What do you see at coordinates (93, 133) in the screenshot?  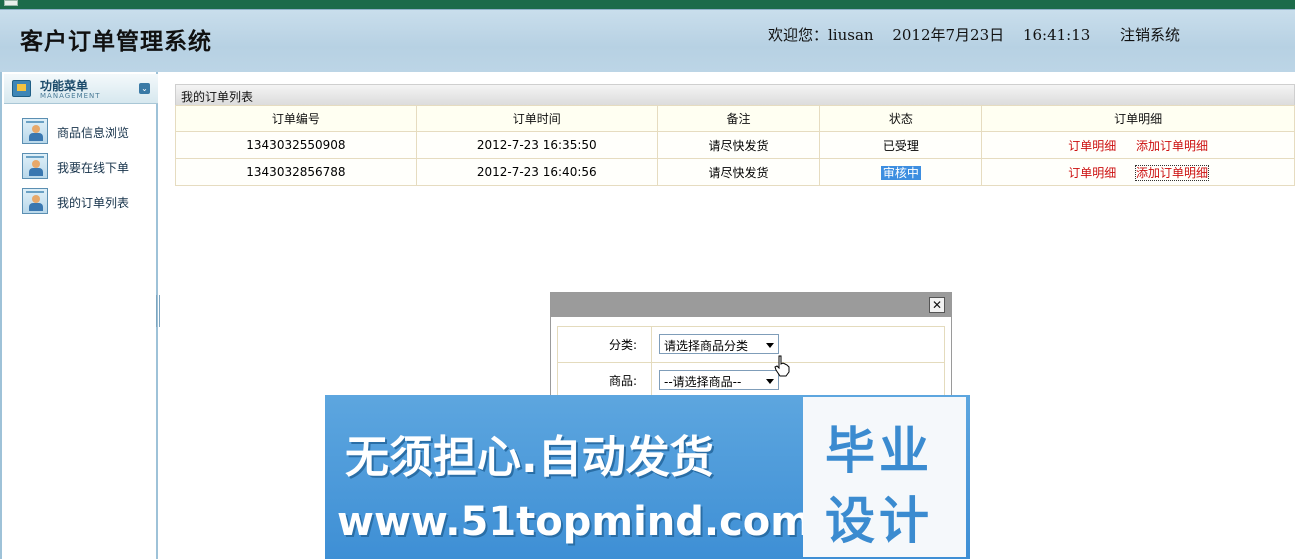 I see `sidebar-item-label: 商品信息浏览` at bounding box center [93, 133].